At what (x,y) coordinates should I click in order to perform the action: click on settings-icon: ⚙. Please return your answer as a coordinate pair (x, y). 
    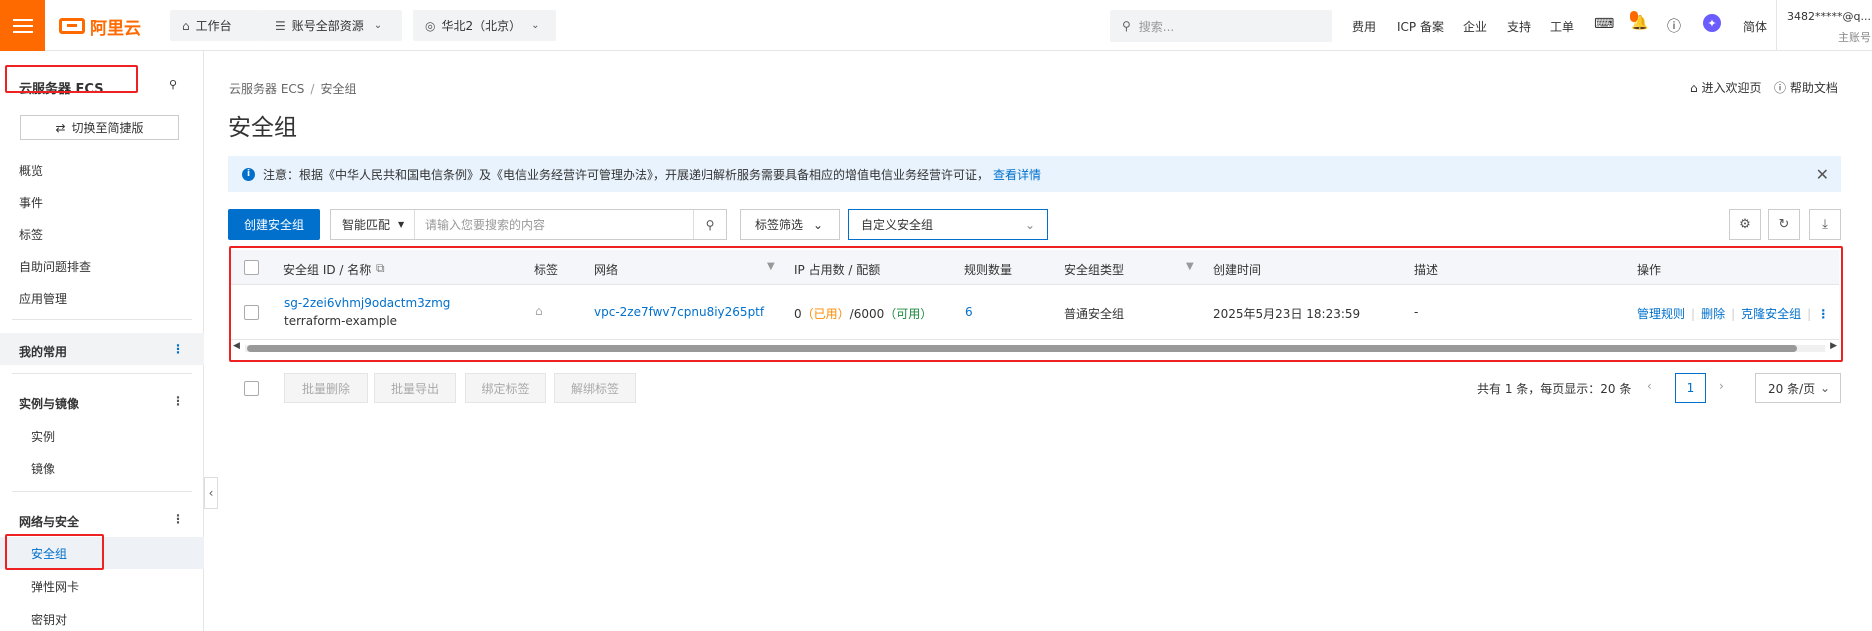
    Looking at the image, I should click on (1745, 224).